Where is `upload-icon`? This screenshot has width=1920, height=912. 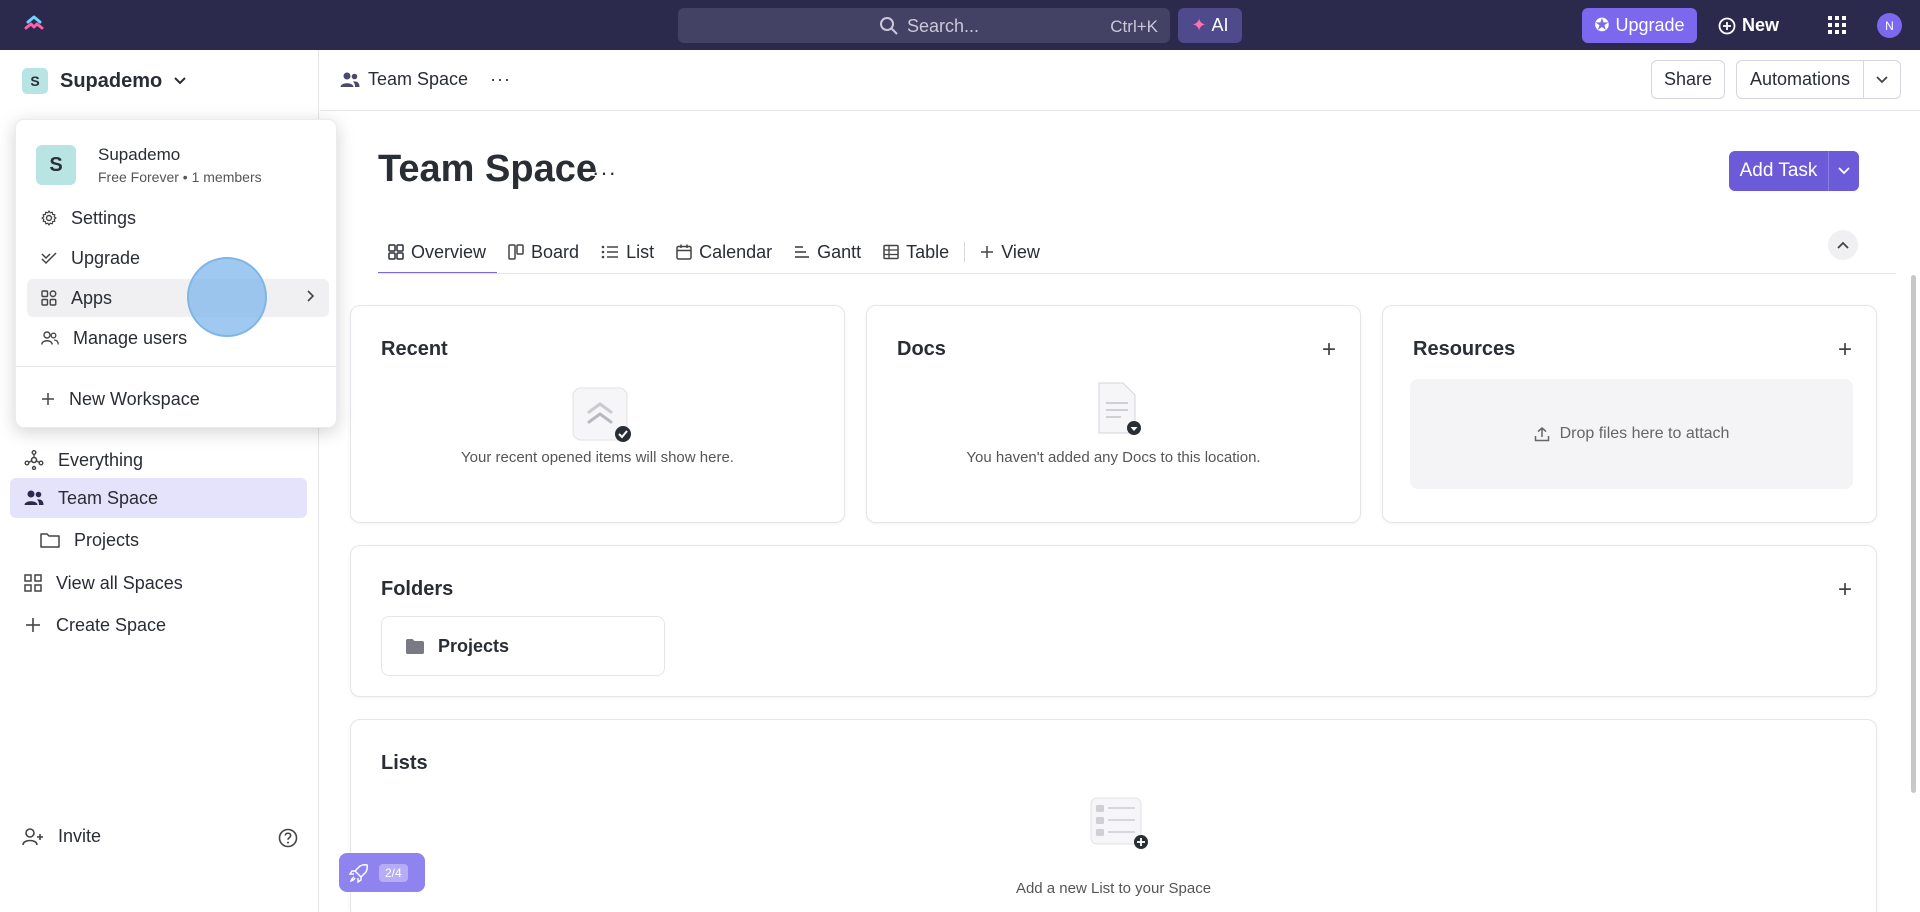 upload-icon is located at coordinates (1541, 434).